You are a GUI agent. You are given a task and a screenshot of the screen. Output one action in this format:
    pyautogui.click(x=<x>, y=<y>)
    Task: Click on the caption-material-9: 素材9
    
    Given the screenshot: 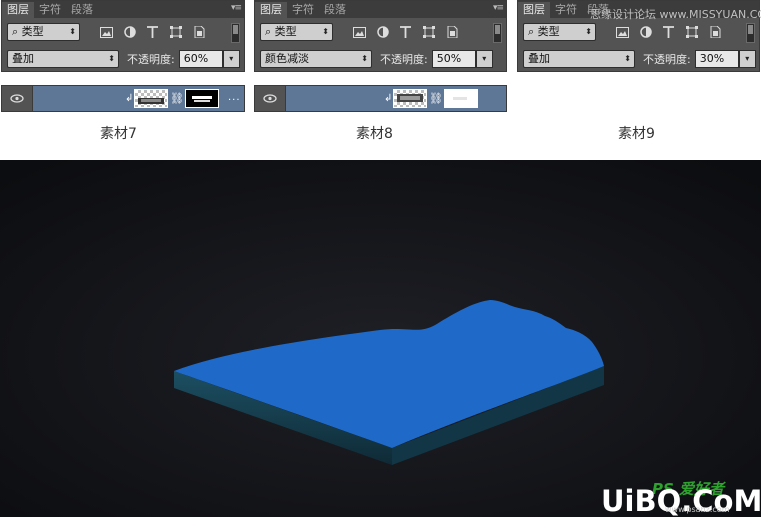 What is the action you would take?
    pyautogui.click(x=636, y=134)
    